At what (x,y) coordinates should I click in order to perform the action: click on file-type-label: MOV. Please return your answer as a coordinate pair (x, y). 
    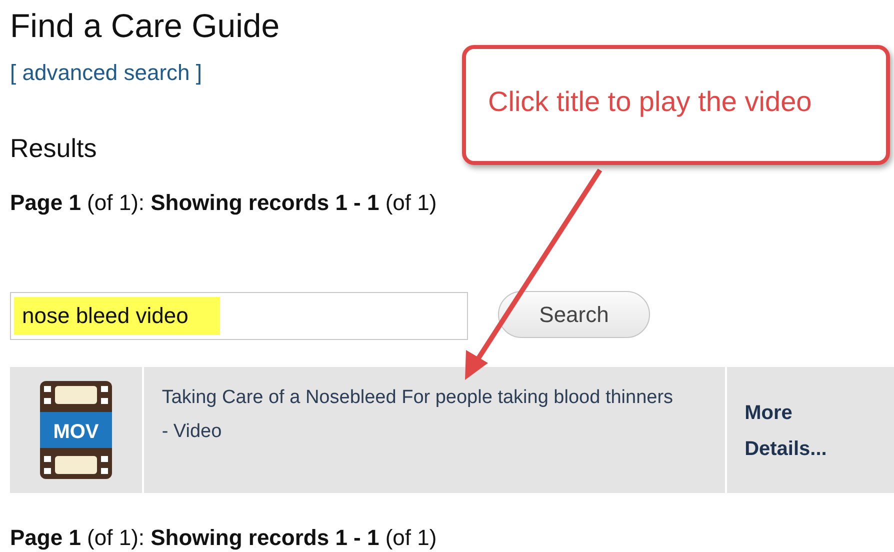
    Looking at the image, I should click on (76, 431).